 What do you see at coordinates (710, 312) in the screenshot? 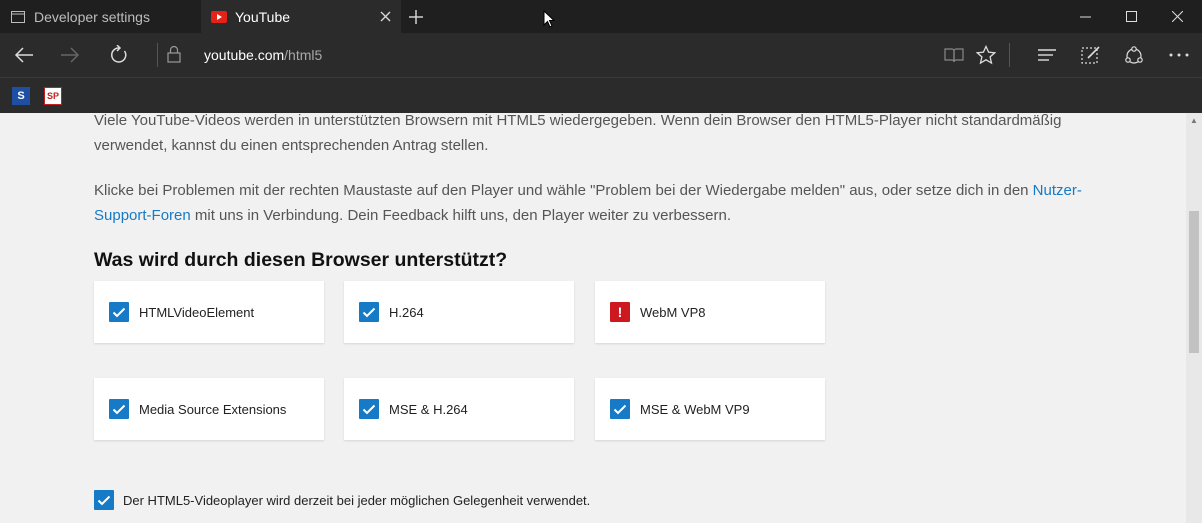
I see `feature-card: ! WebM VP8` at bounding box center [710, 312].